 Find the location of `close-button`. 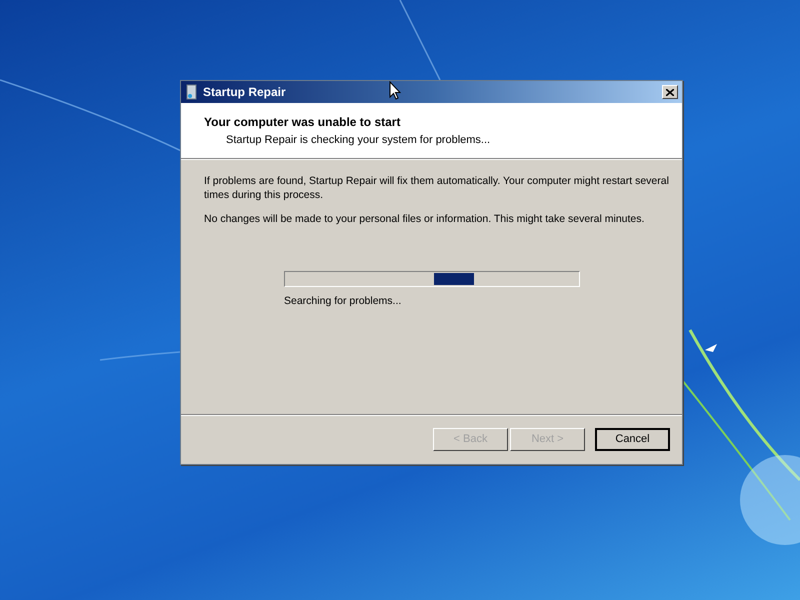

close-button is located at coordinates (670, 92).